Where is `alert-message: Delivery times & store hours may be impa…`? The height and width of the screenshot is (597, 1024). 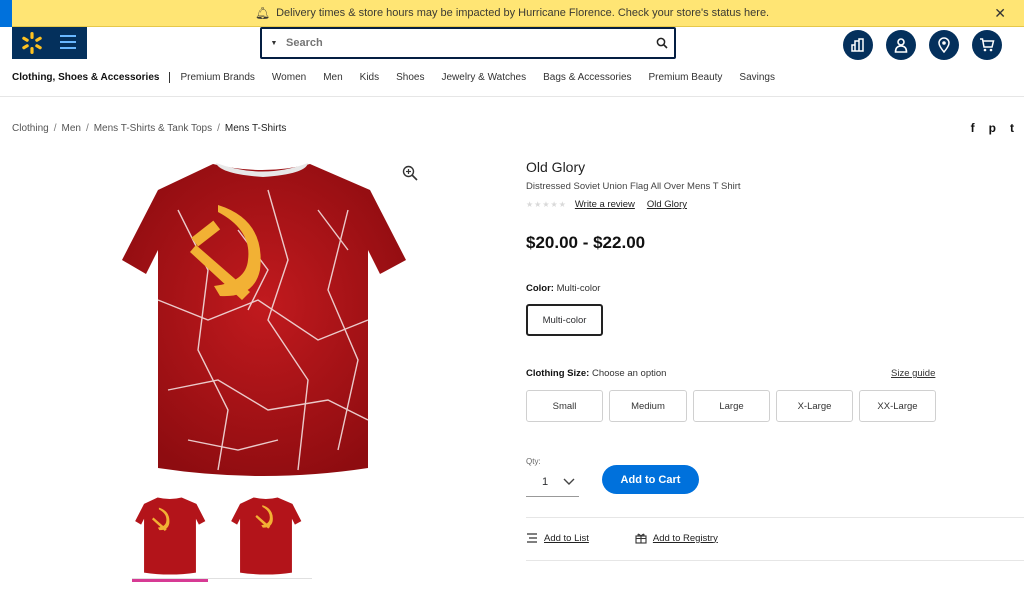 alert-message: Delivery times & store hours may be impa… is located at coordinates (522, 13).